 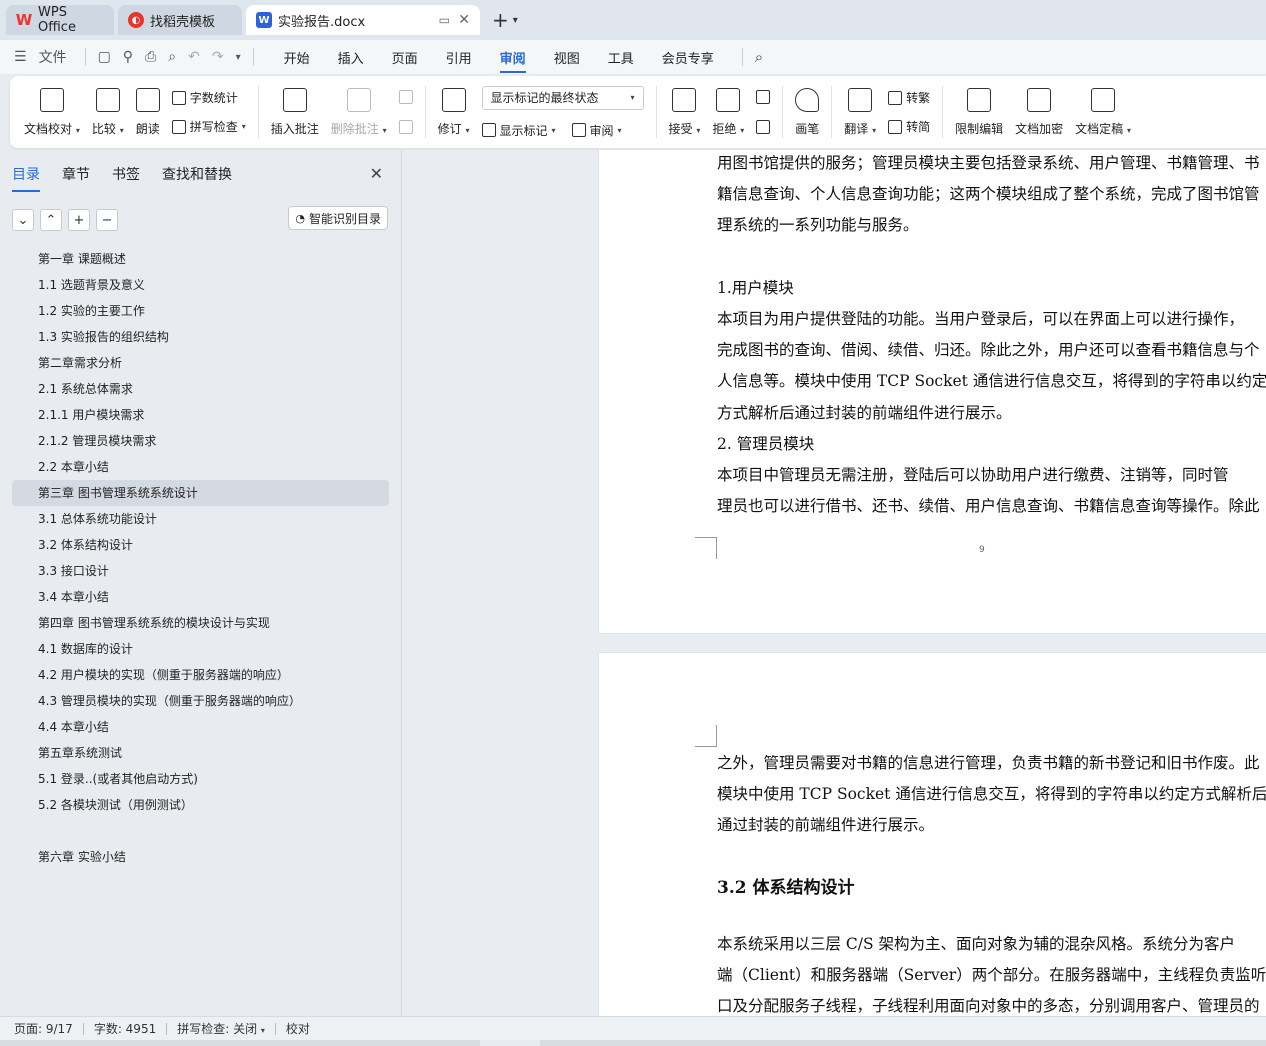 I want to click on toc-item: 2.1.2 管理员模块需求, so click(x=200, y=441).